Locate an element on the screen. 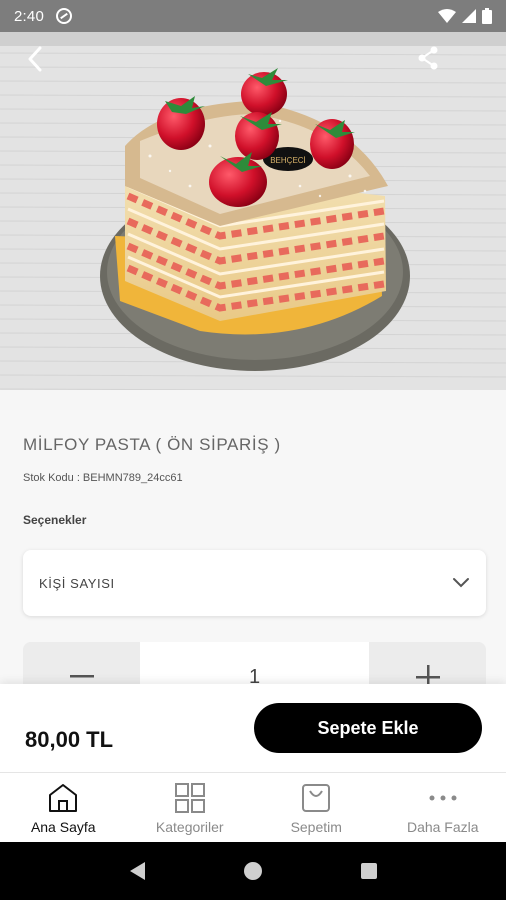 The width and height of the screenshot is (506, 900). system-home-icon is located at coordinates (252, 871).